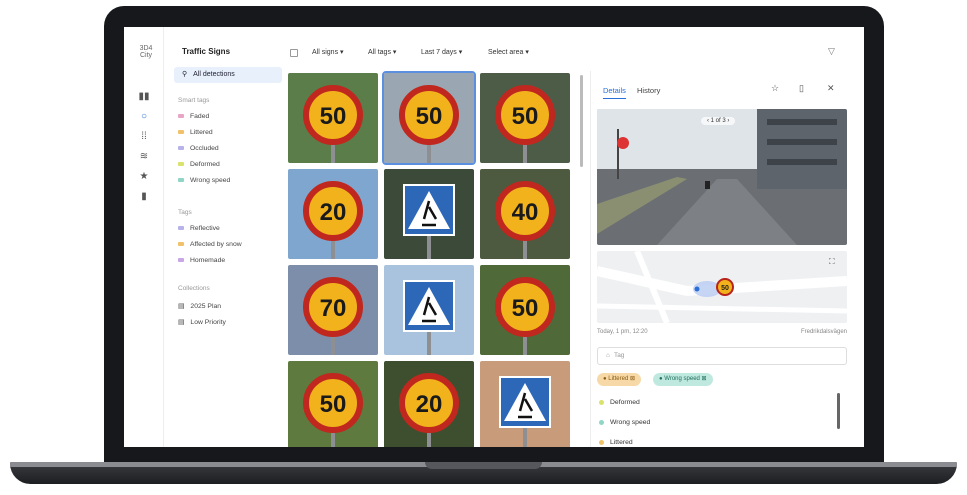 The width and height of the screenshot is (967, 495). I want to click on grid-scrollbar, so click(581, 121).